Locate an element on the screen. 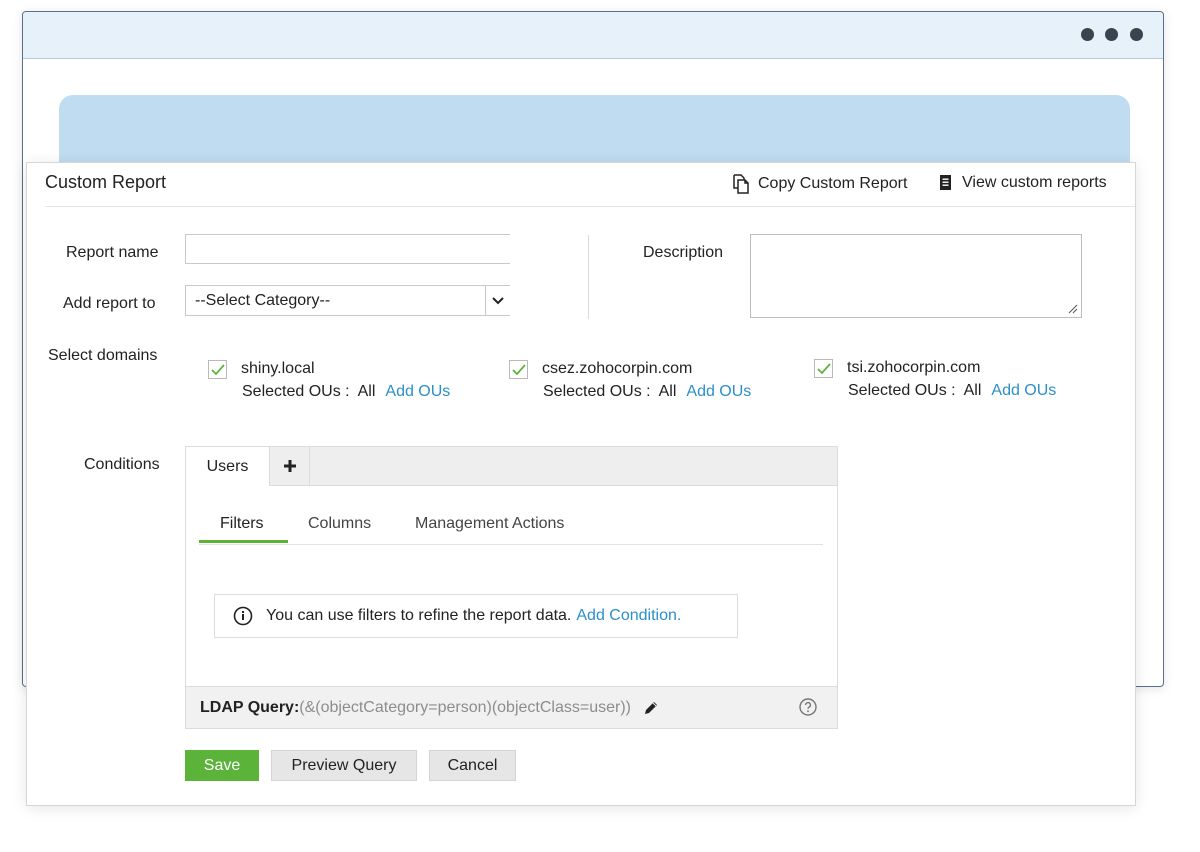 Image resolution: width=1200 pixels, height=852 pixels. save-button: Save is located at coordinates (222, 765).